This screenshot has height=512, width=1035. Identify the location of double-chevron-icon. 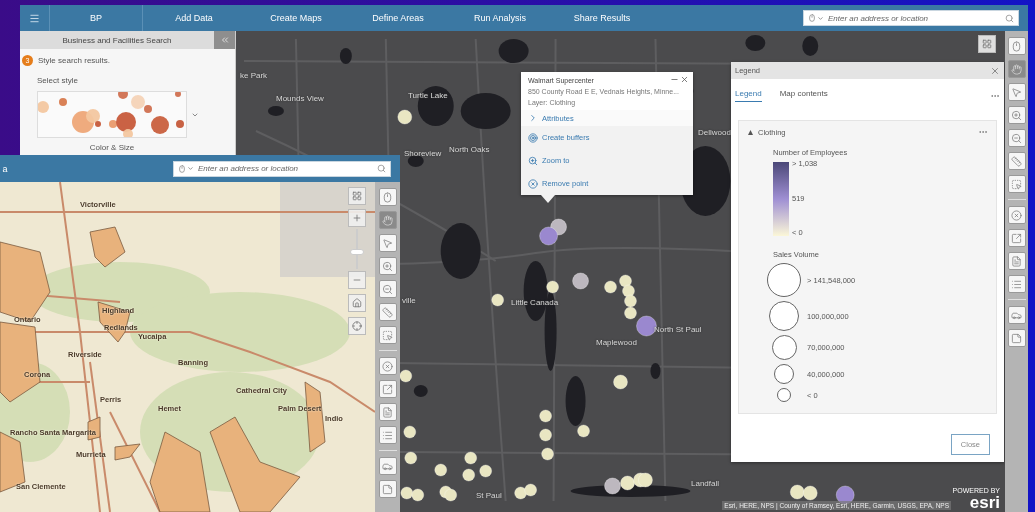
(224, 40).